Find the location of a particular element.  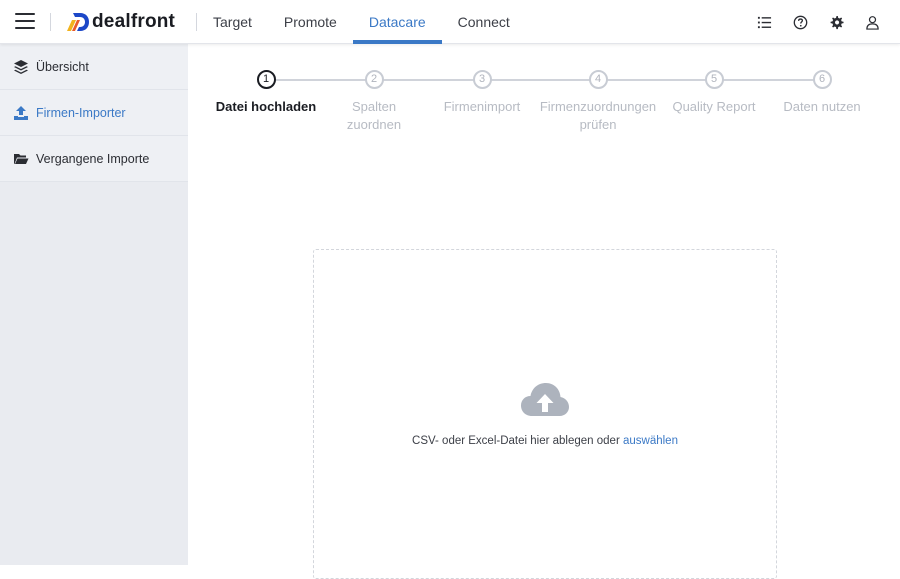

sidebar-item-uebersicht: Übersicht is located at coordinates (94, 67).